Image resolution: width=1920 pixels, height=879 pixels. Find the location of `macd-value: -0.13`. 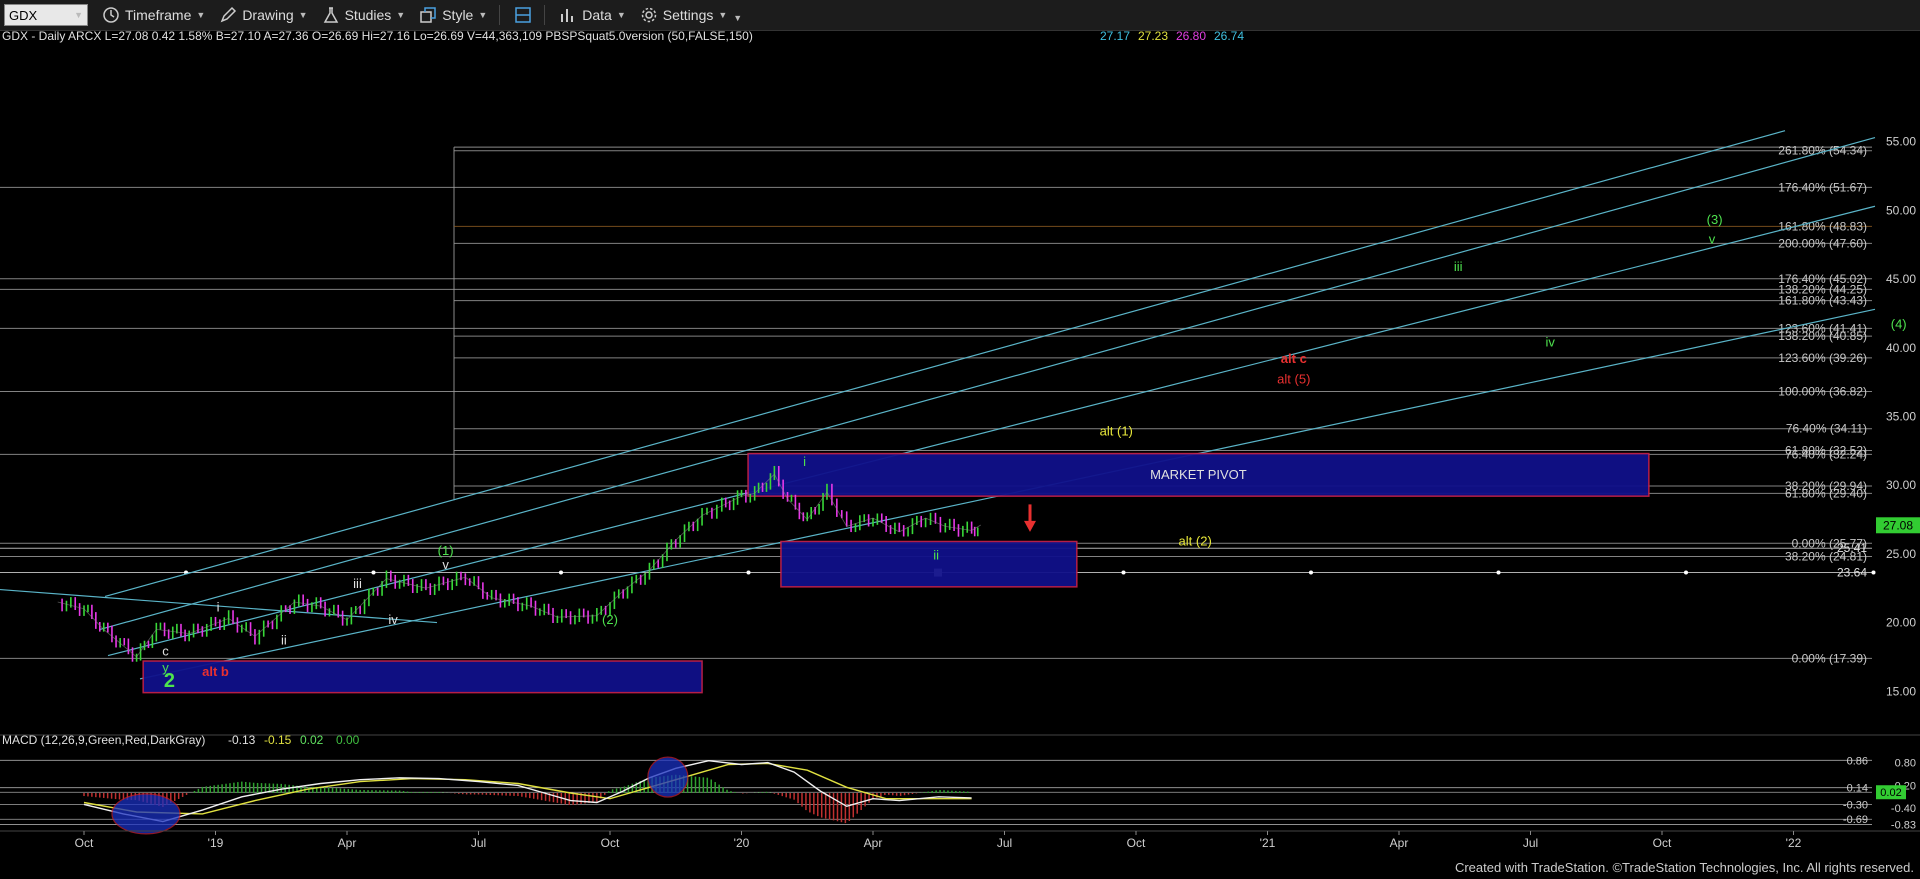

macd-value: -0.13 is located at coordinates (242, 740).